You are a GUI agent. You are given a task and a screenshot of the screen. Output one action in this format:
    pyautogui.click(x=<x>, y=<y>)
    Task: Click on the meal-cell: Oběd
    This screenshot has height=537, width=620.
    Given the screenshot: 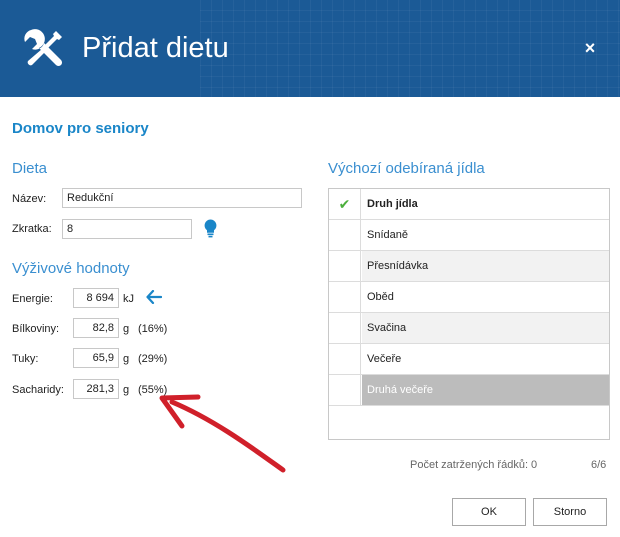 What is the action you would take?
    pyautogui.click(x=485, y=297)
    